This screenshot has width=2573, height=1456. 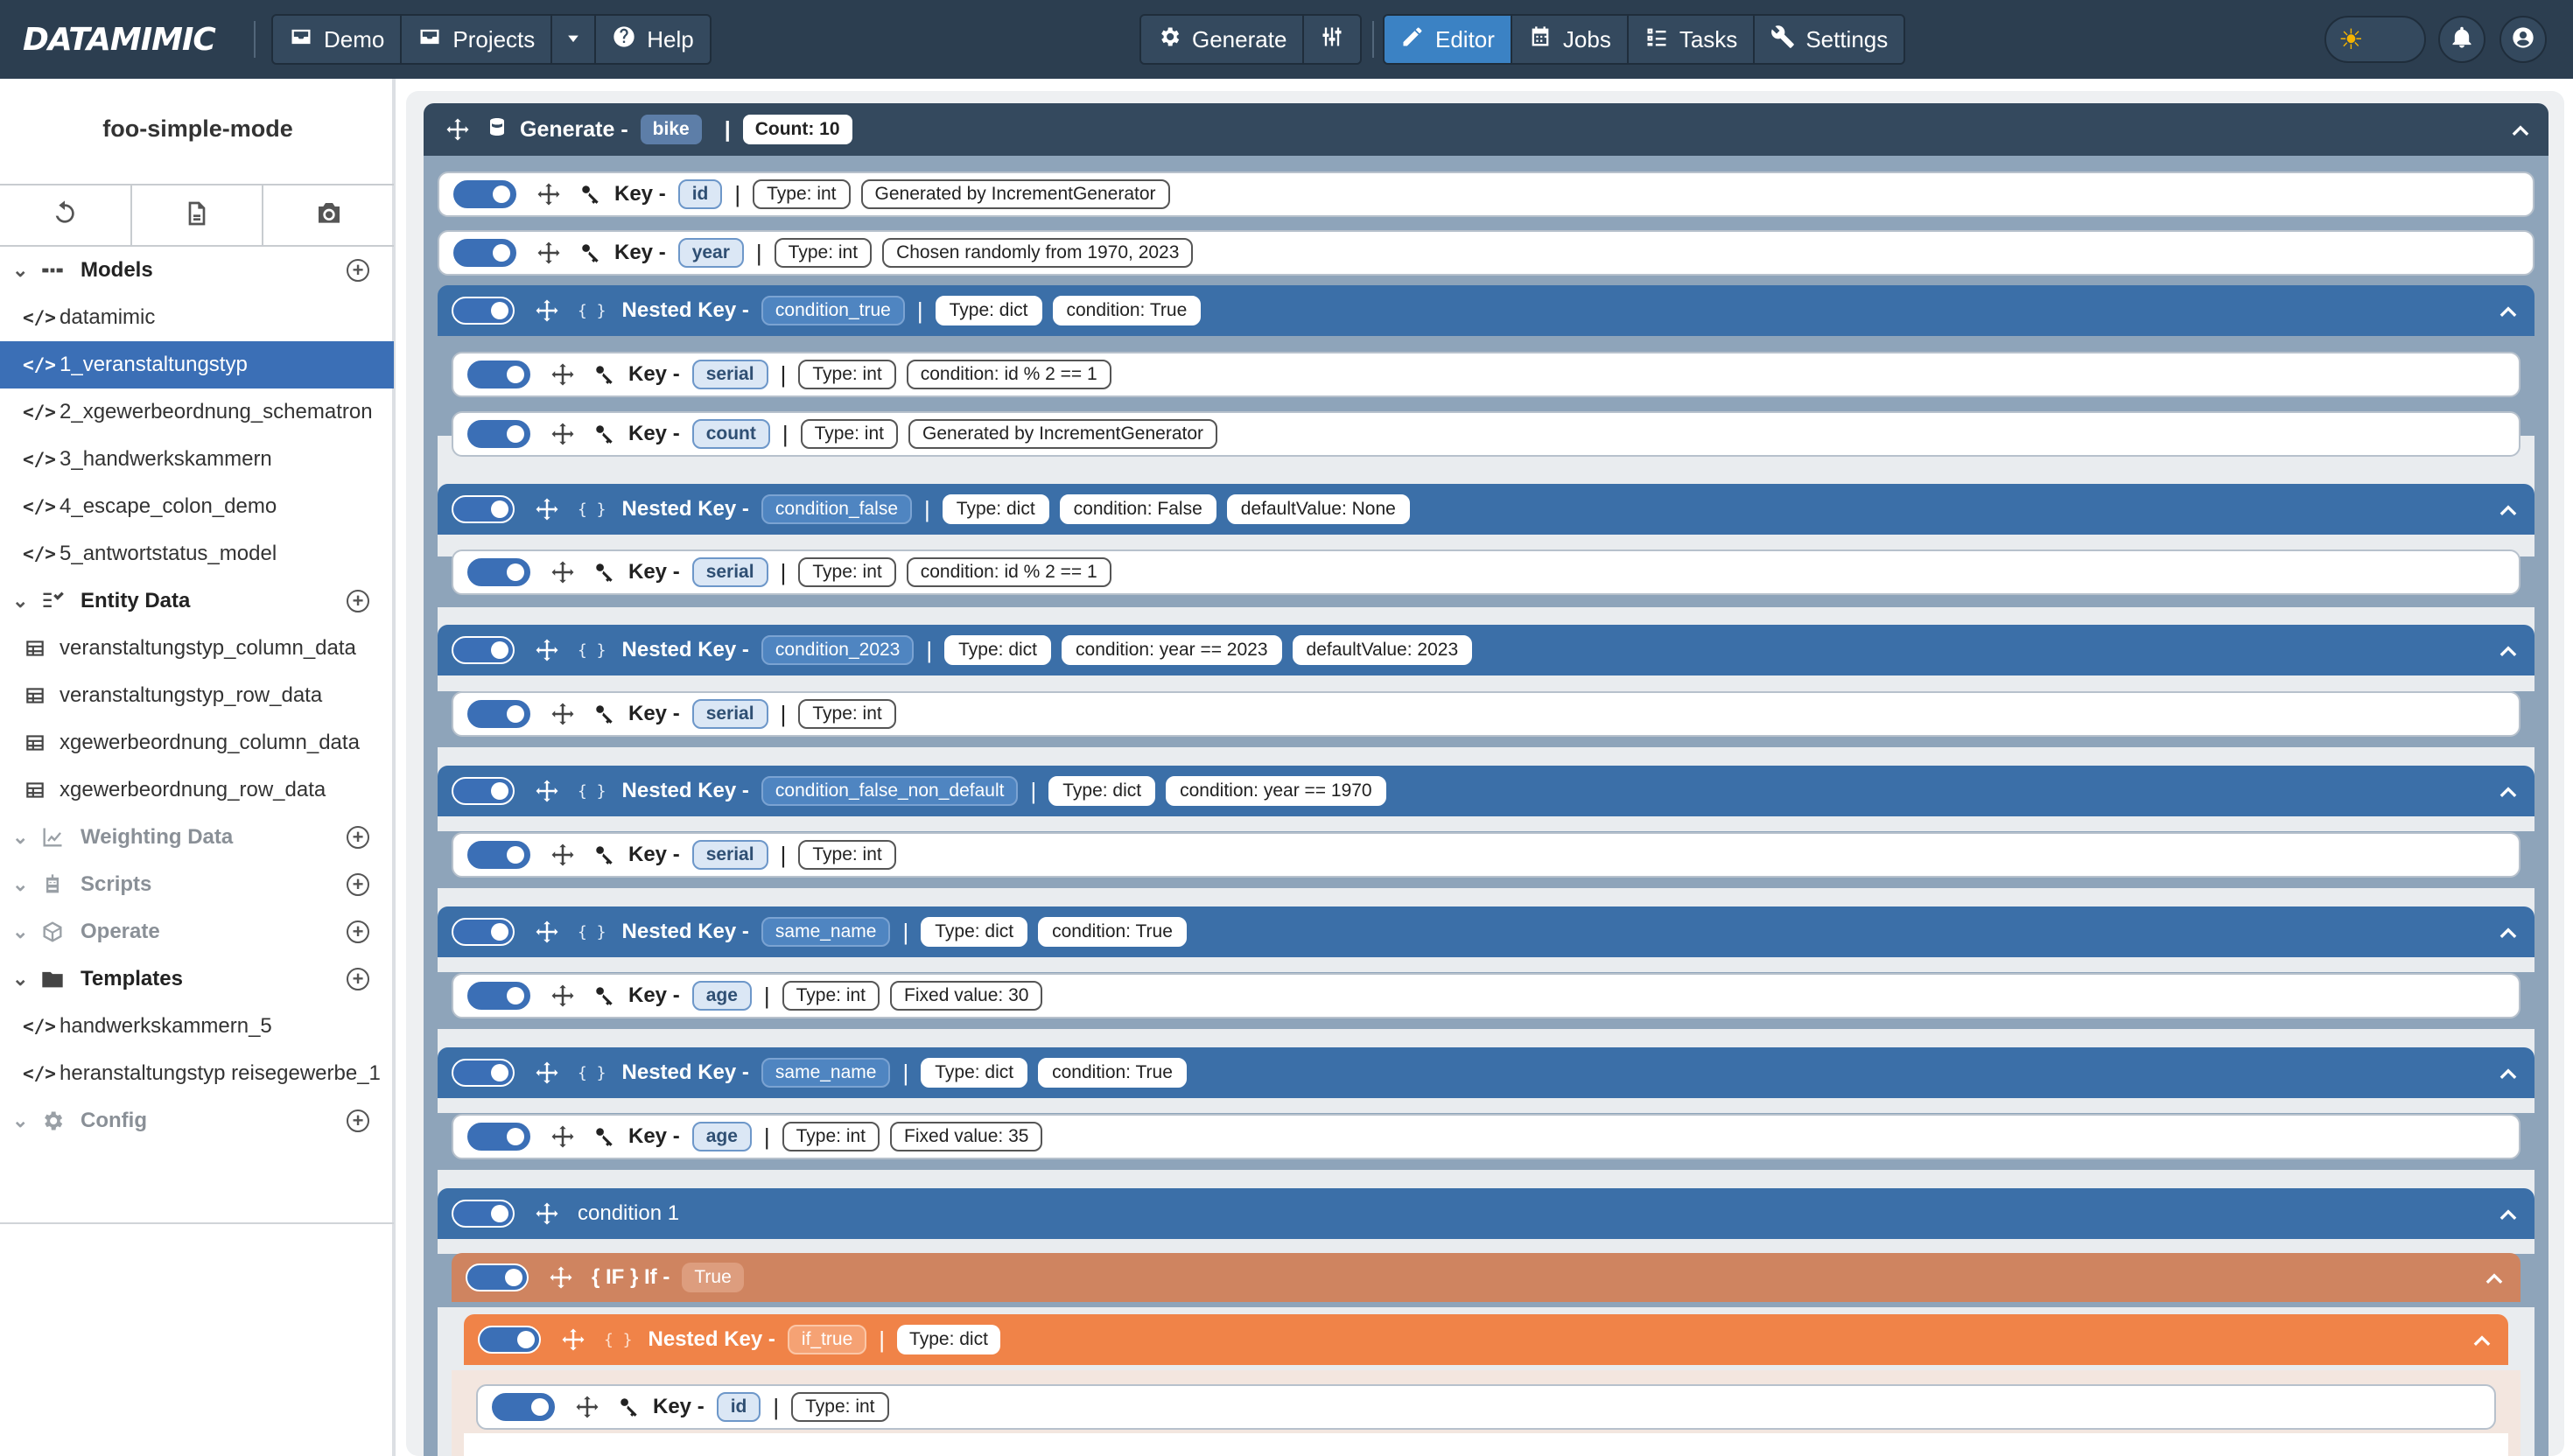 What do you see at coordinates (1332, 39) in the screenshot?
I see `generate-options-button` at bounding box center [1332, 39].